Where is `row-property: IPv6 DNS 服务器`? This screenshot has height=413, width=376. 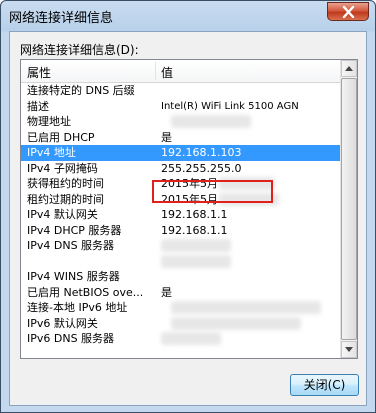 row-property: IPv6 DNS 服务器 is located at coordinates (71, 338).